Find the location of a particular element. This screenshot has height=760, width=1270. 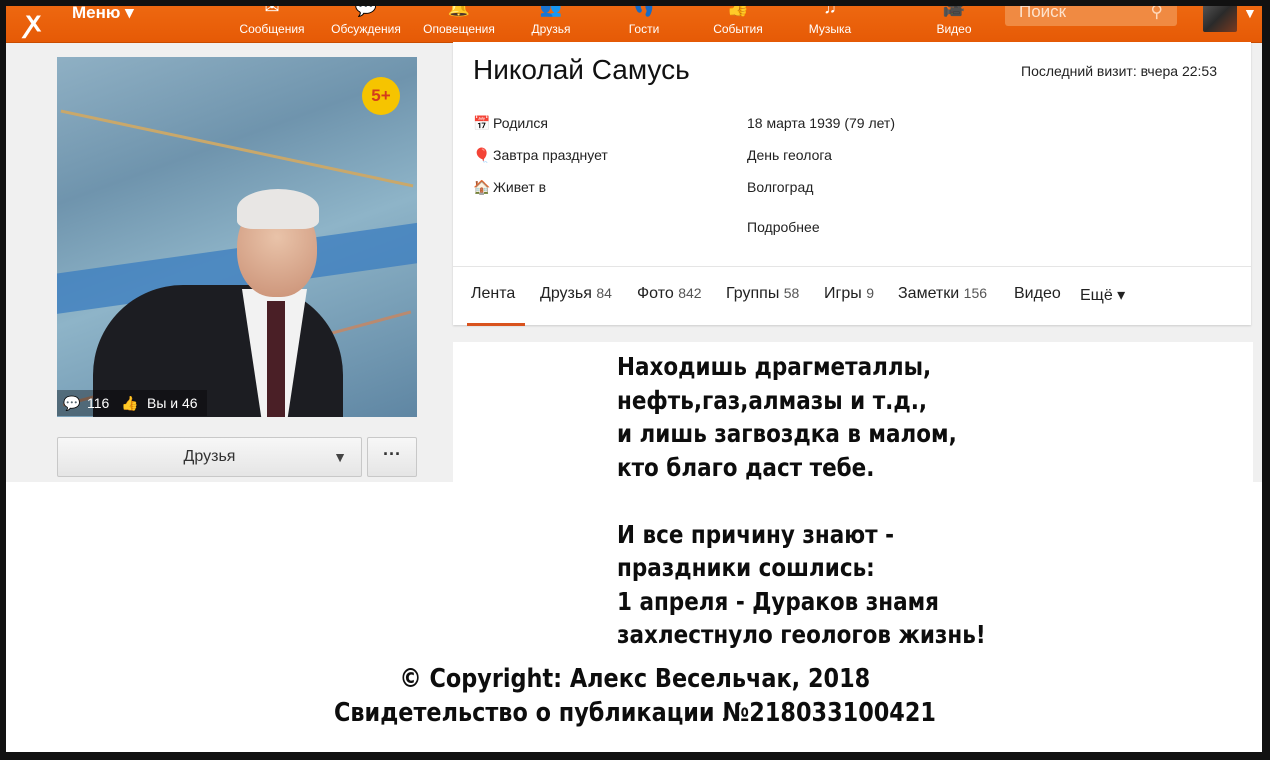

nav-label: Музыка is located at coordinates (830, 29).